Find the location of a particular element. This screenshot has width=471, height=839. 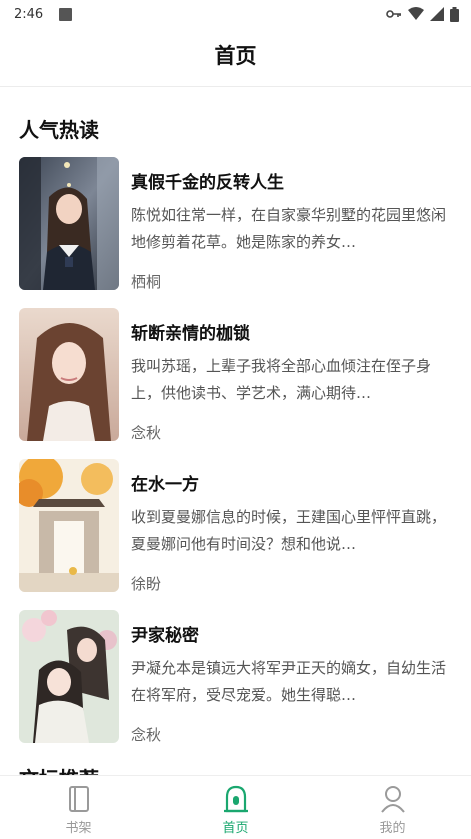

section-title-popular: 人气热读 is located at coordinates (59, 130).